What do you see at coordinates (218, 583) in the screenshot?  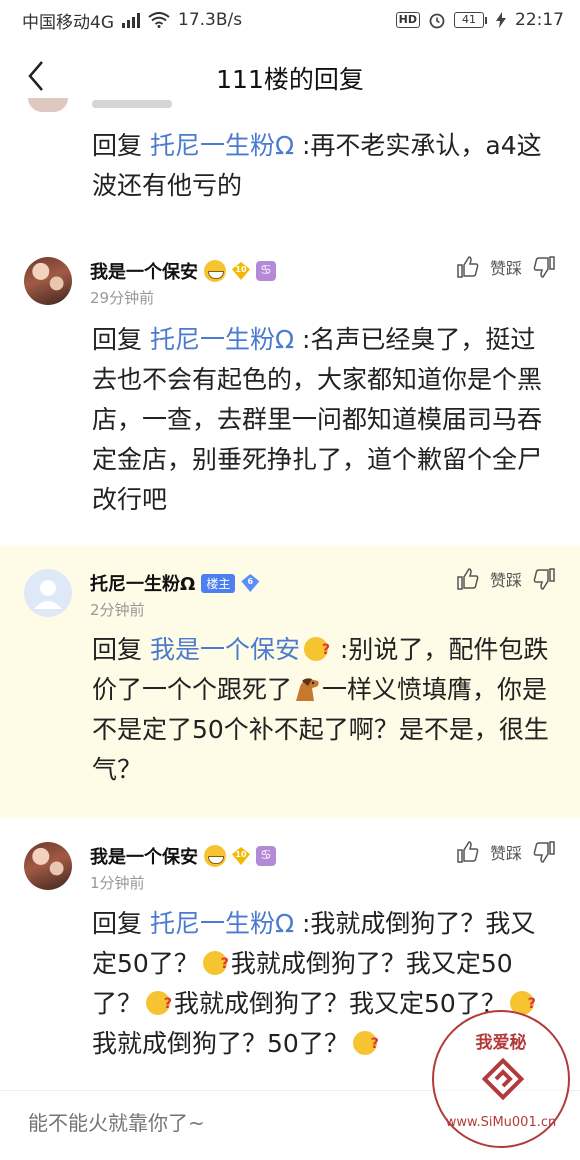 I see `owner-badge: 楼主` at bounding box center [218, 583].